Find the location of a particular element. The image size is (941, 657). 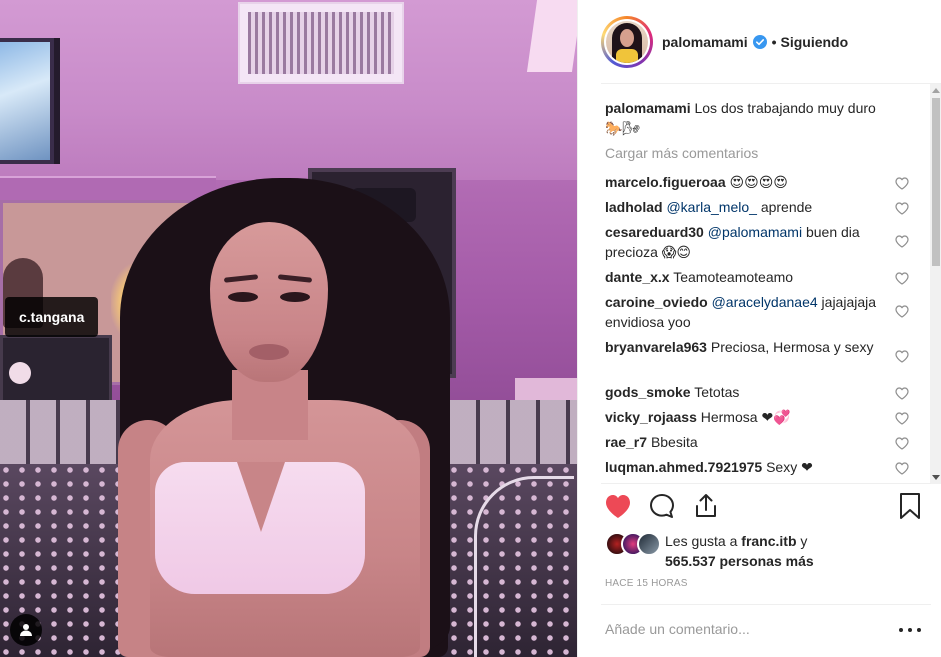

caption-username: palomamami is located at coordinates (648, 108).